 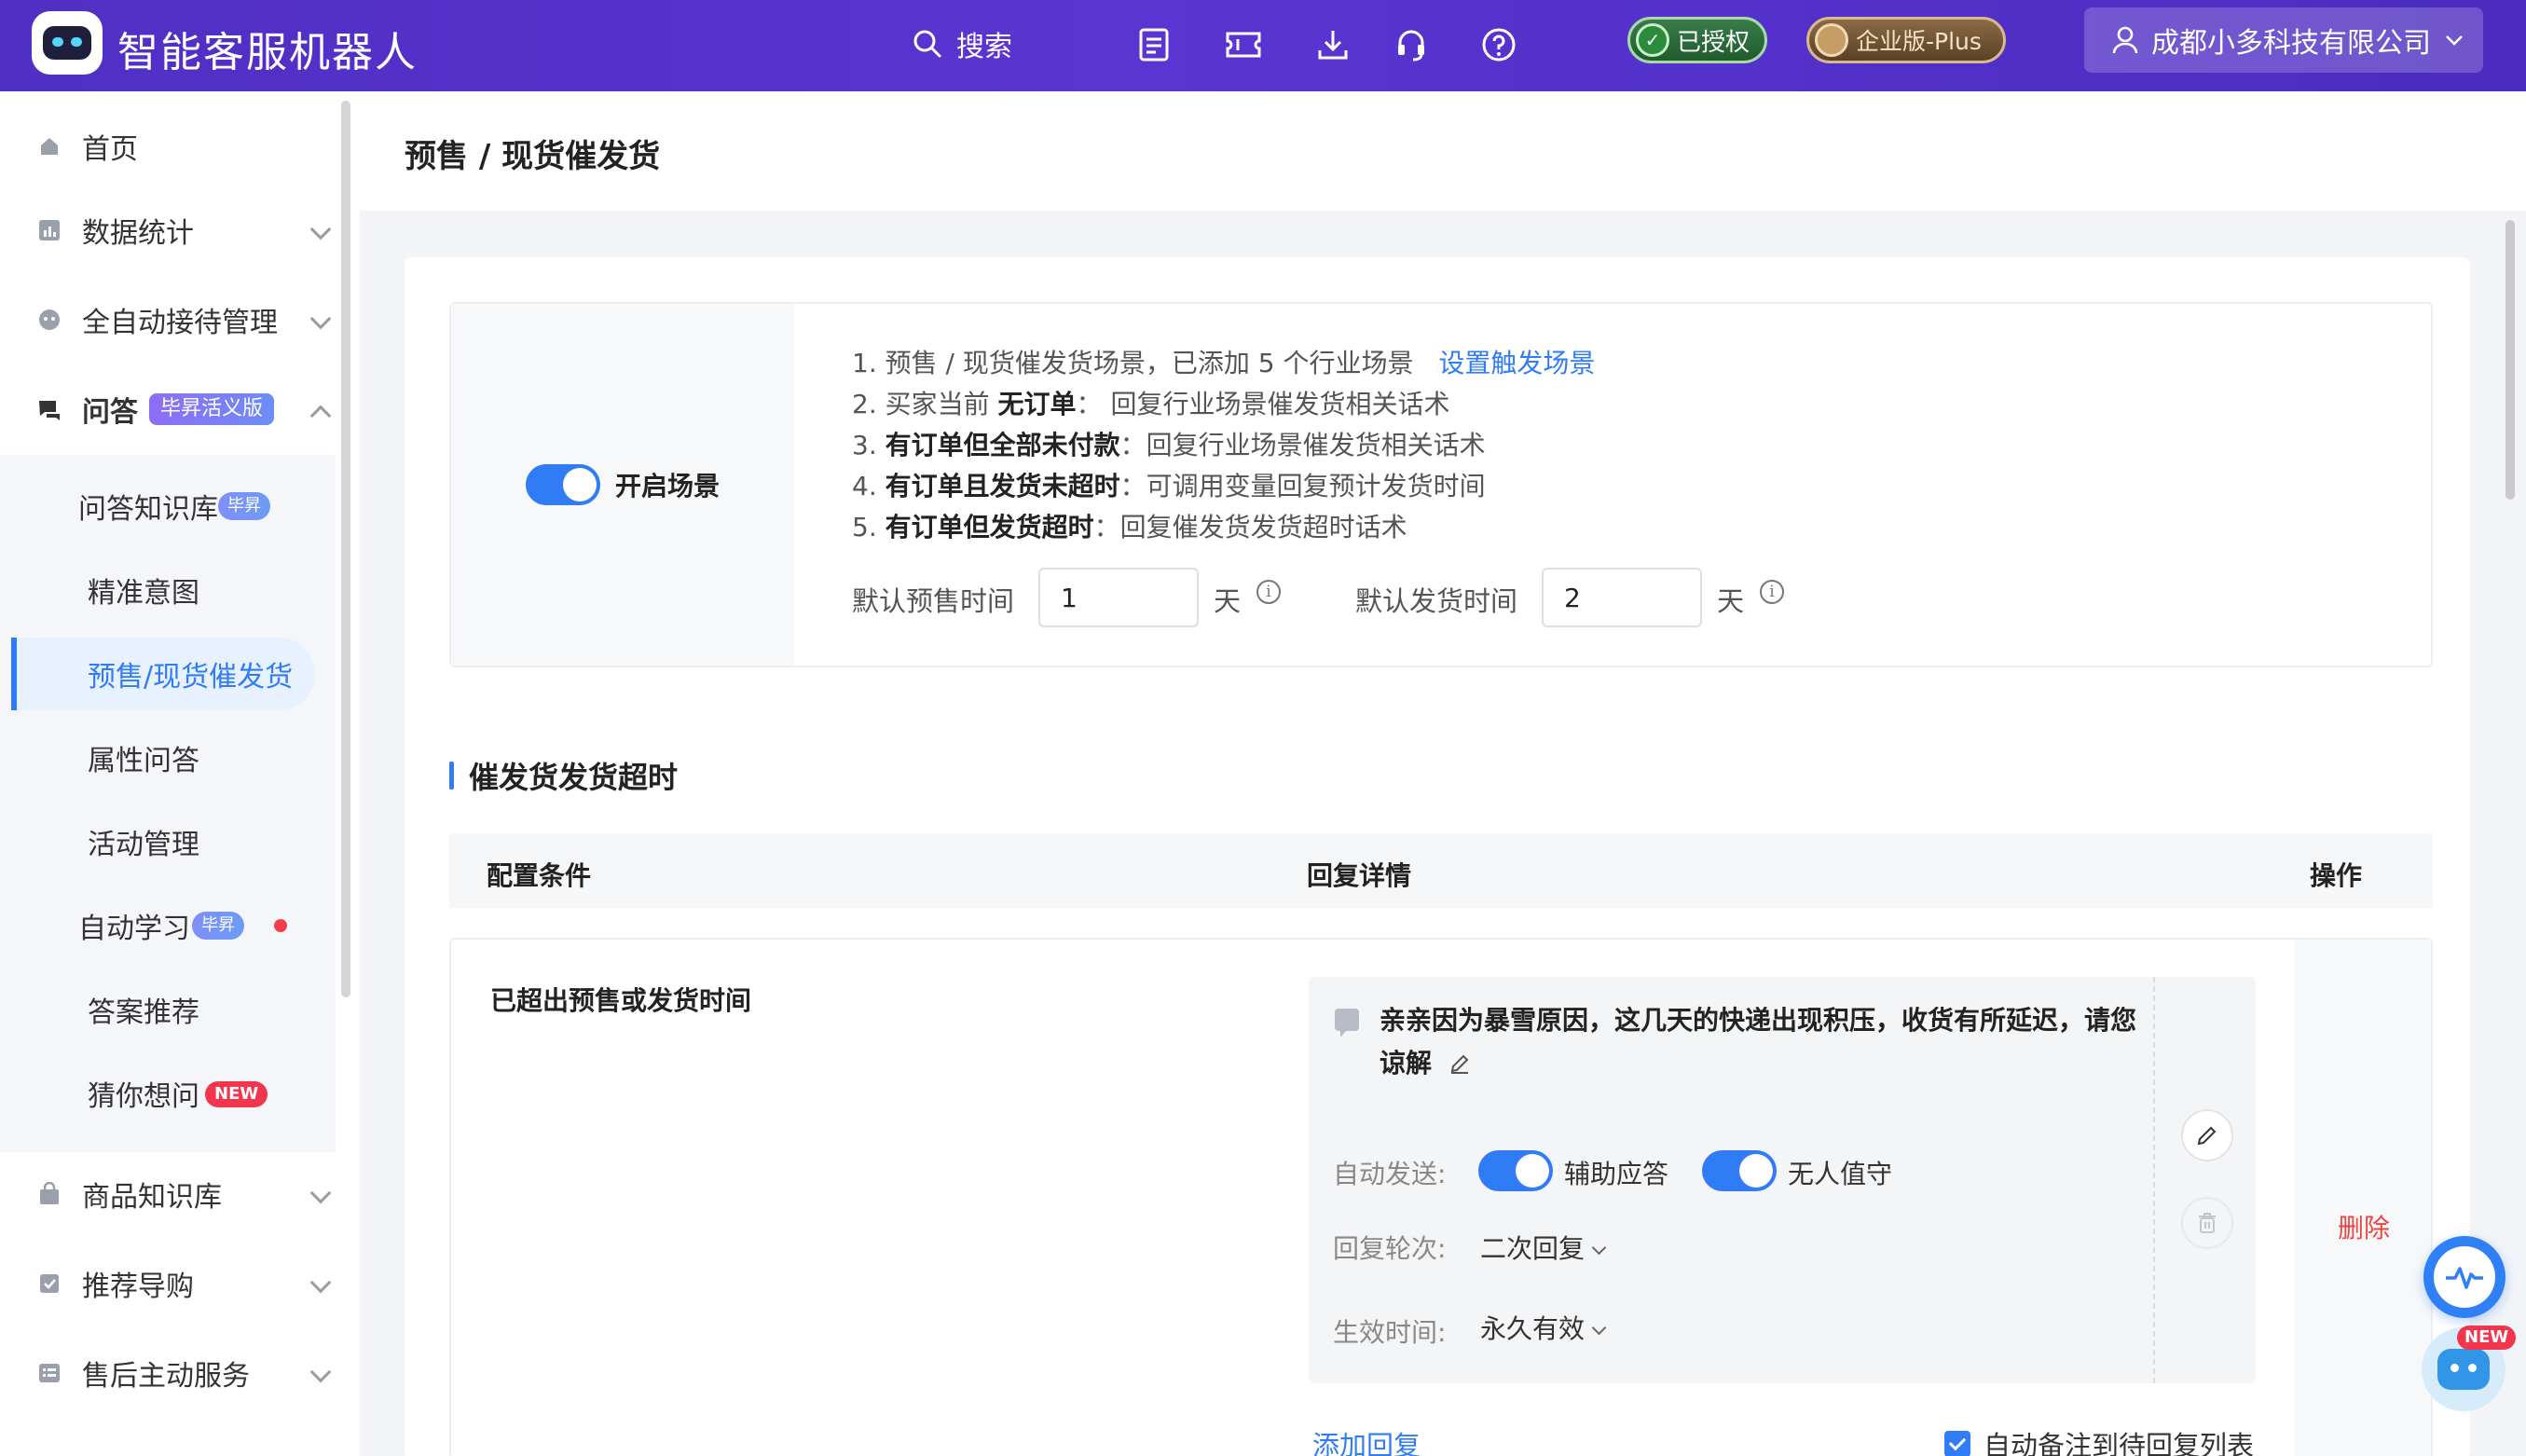 What do you see at coordinates (1154, 45) in the screenshot?
I see `list-icon` at bounding box center [1154, 45].